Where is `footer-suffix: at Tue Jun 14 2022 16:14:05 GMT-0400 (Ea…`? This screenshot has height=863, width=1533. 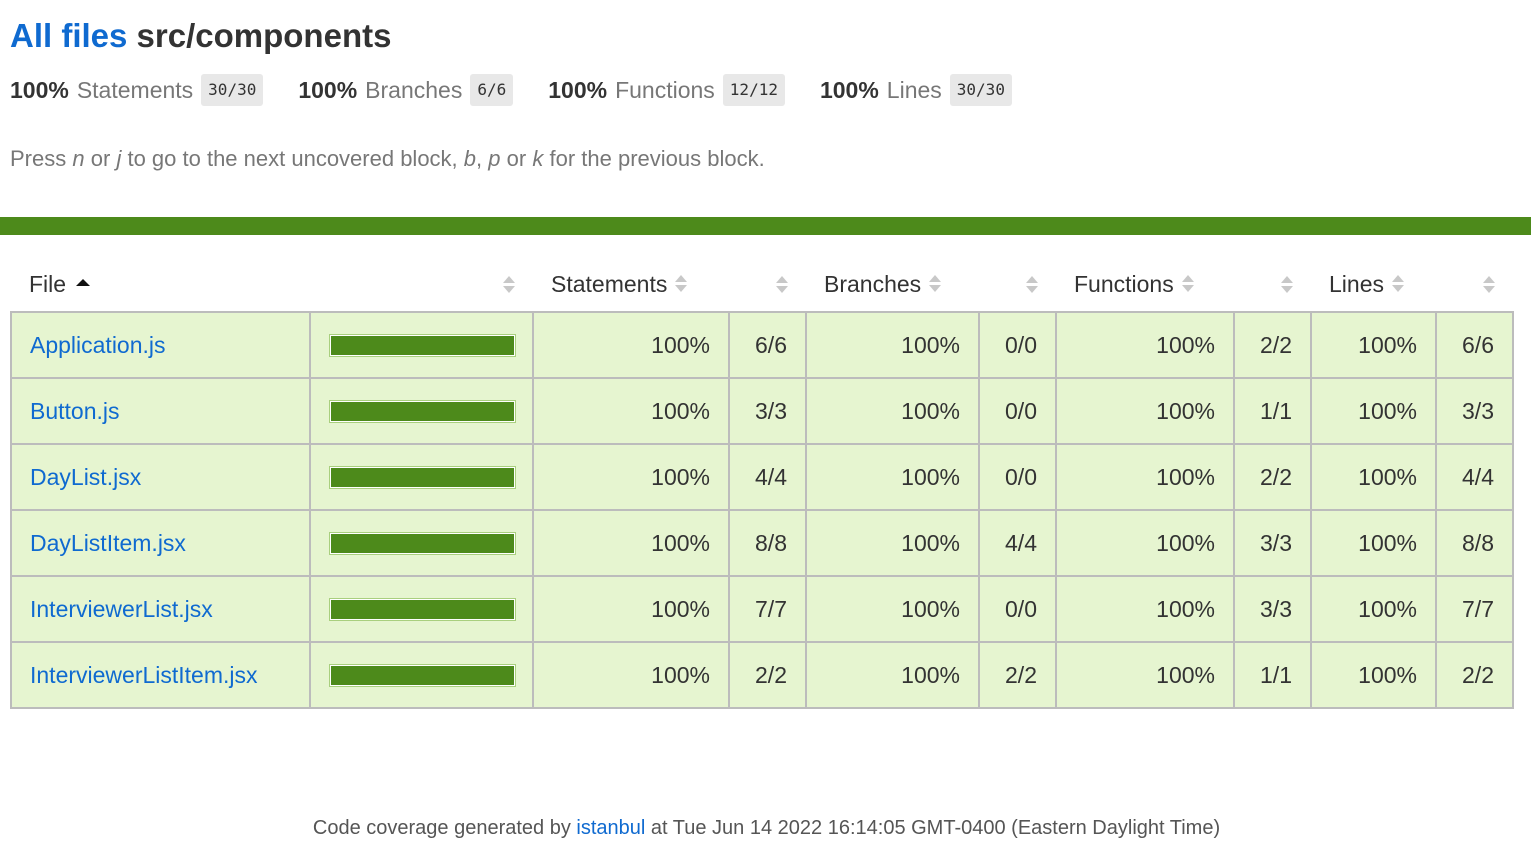 footer-suffix: at Tue Jun 14 2022 16:14:05 GMT-0400 (Ea… is located at coordinates (935, 828).